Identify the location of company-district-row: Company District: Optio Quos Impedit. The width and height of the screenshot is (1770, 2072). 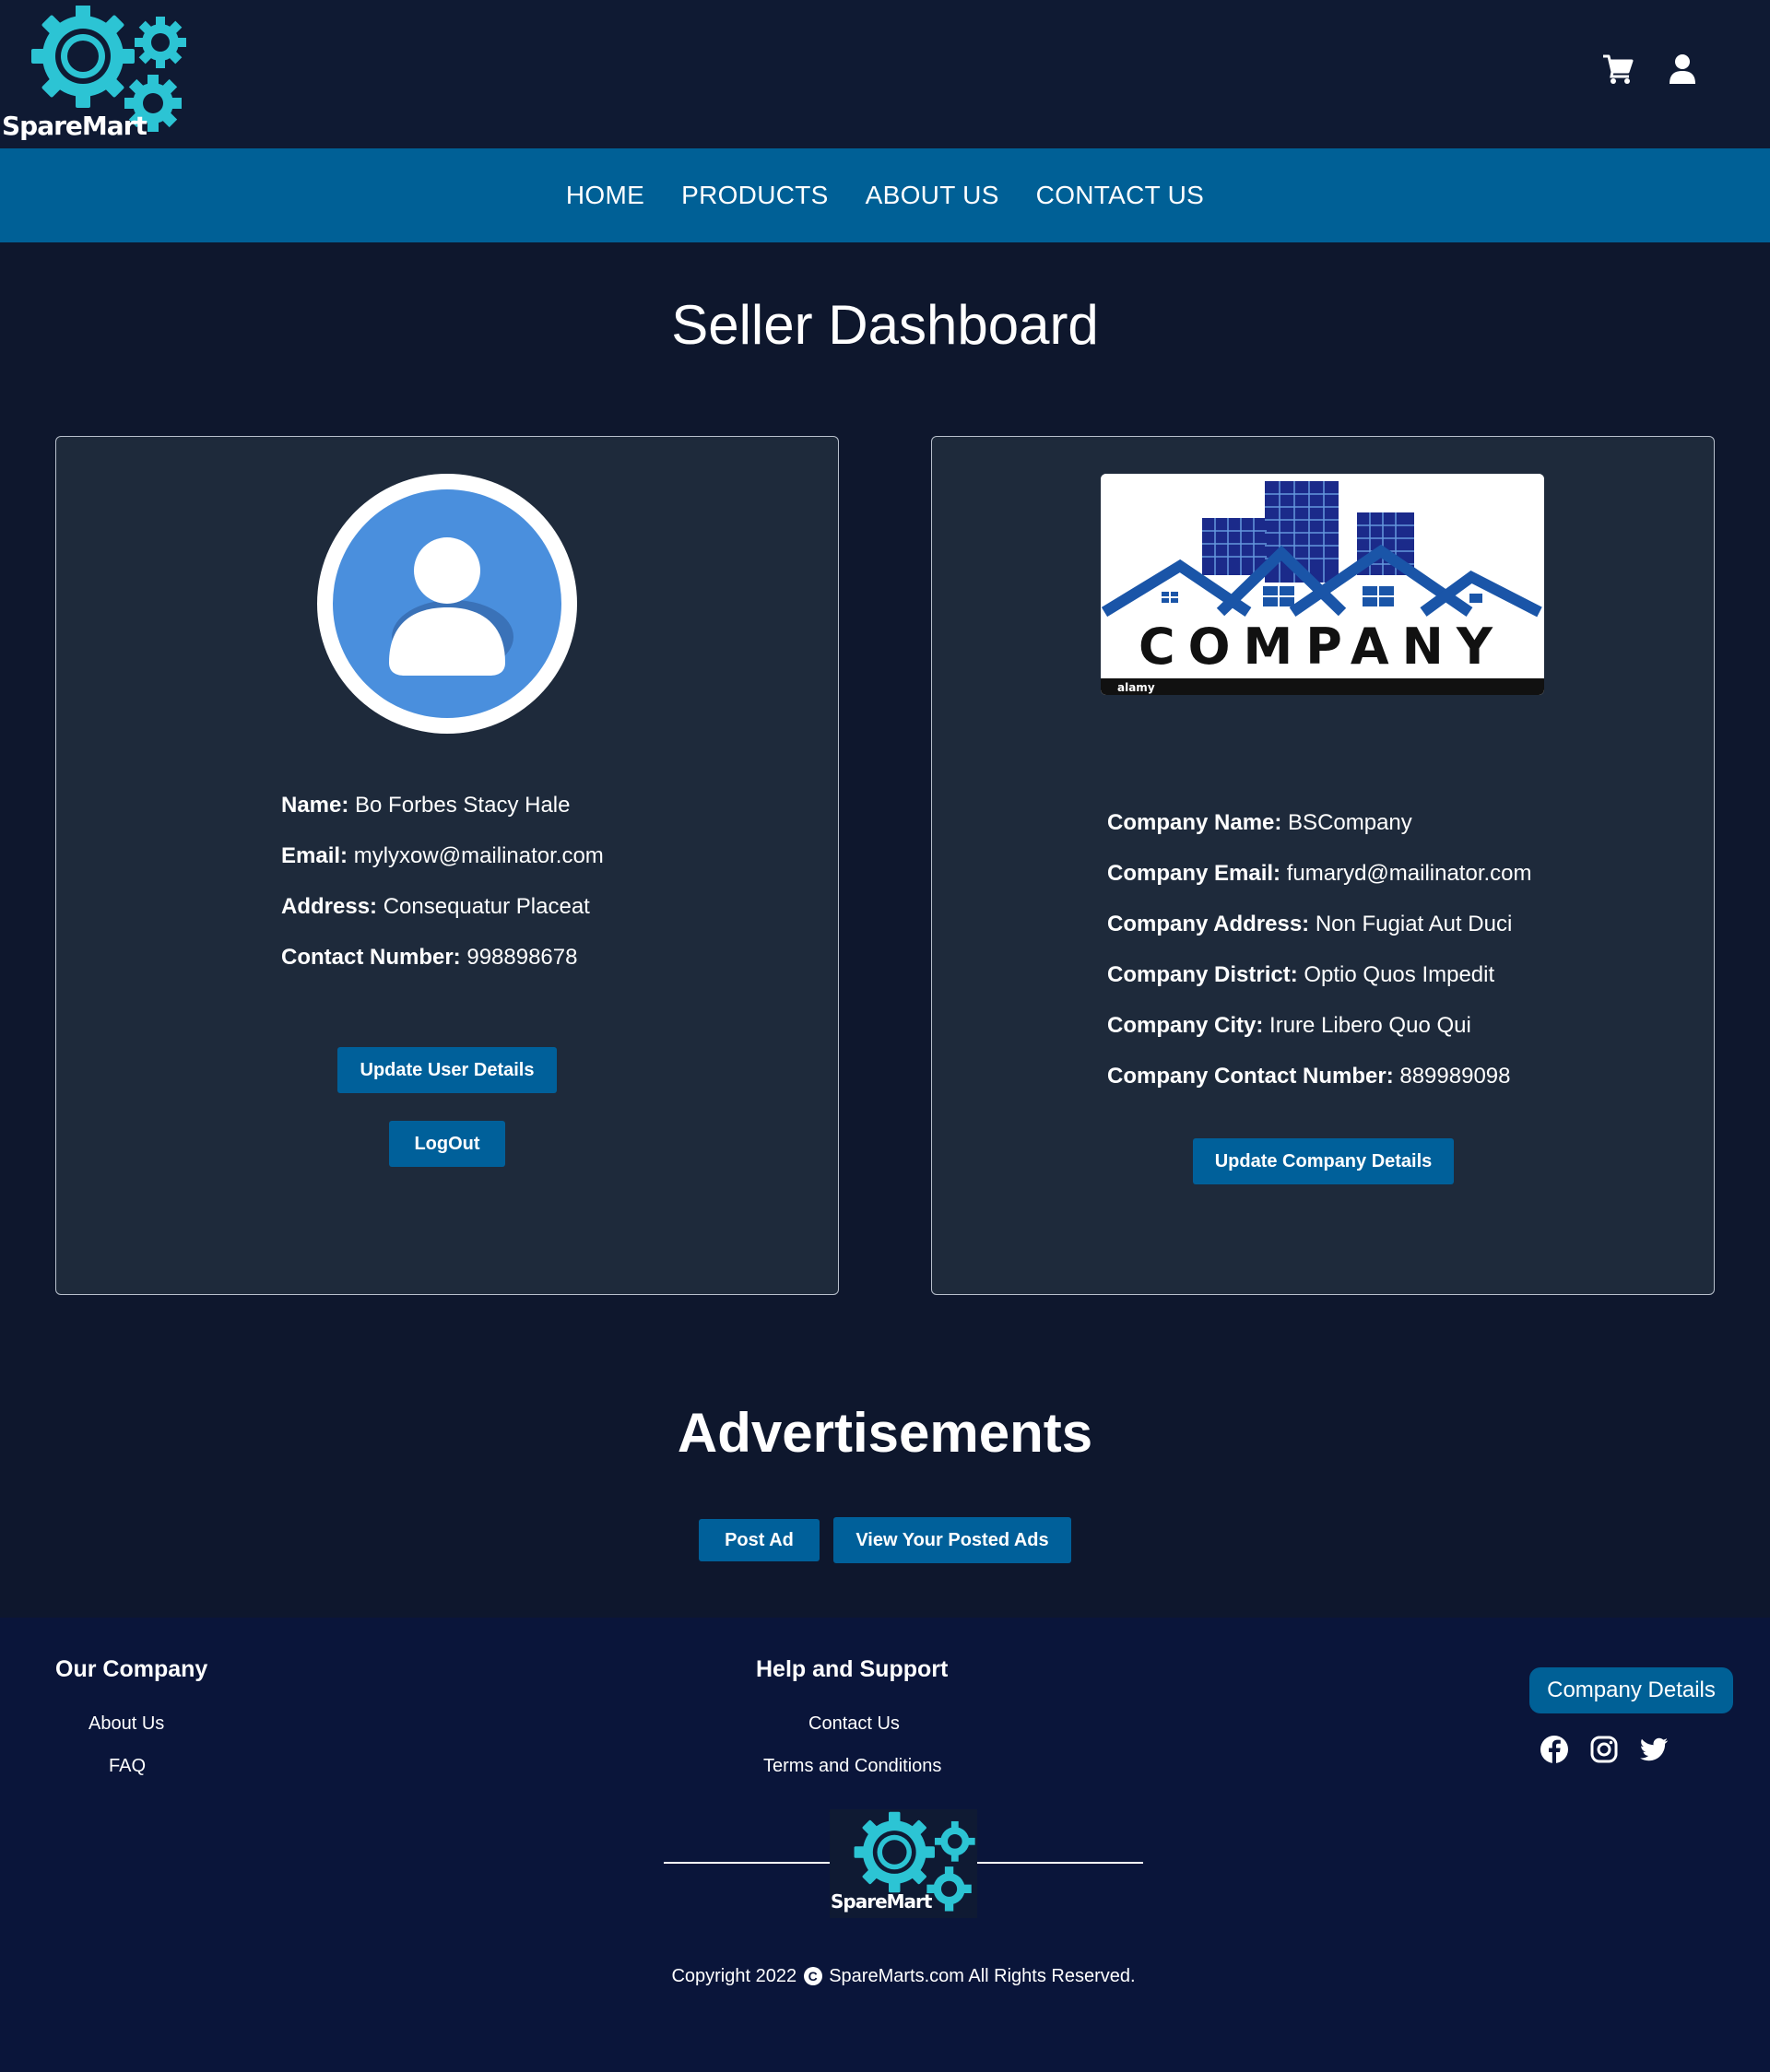
(1319, 975).